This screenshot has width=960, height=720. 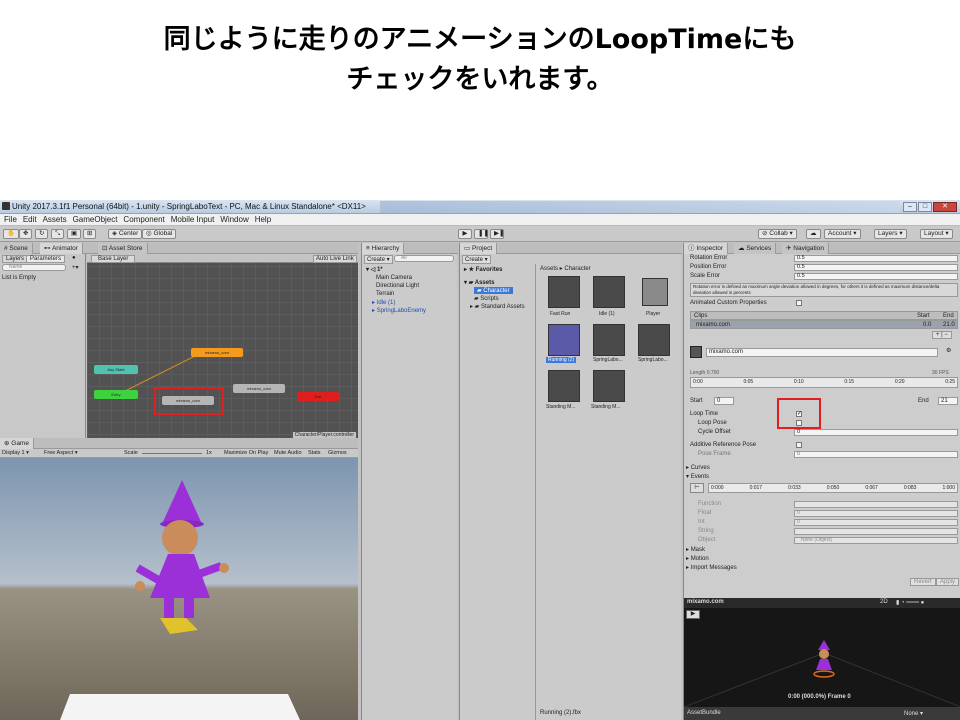 What do you see at coordinates (172, 453) in the screenshot?
I see `scale-slider` at bounding box center [172, 453].